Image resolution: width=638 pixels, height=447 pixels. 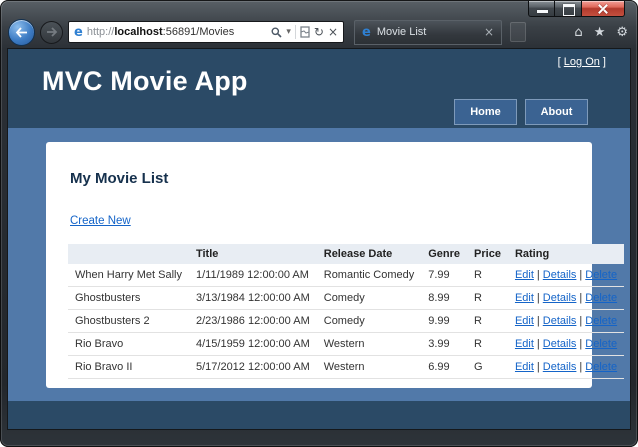 What do you see at coordinates (521, 112) in the screenshot?
I see `site-menu: Home About` at bounding box center [521, 112].